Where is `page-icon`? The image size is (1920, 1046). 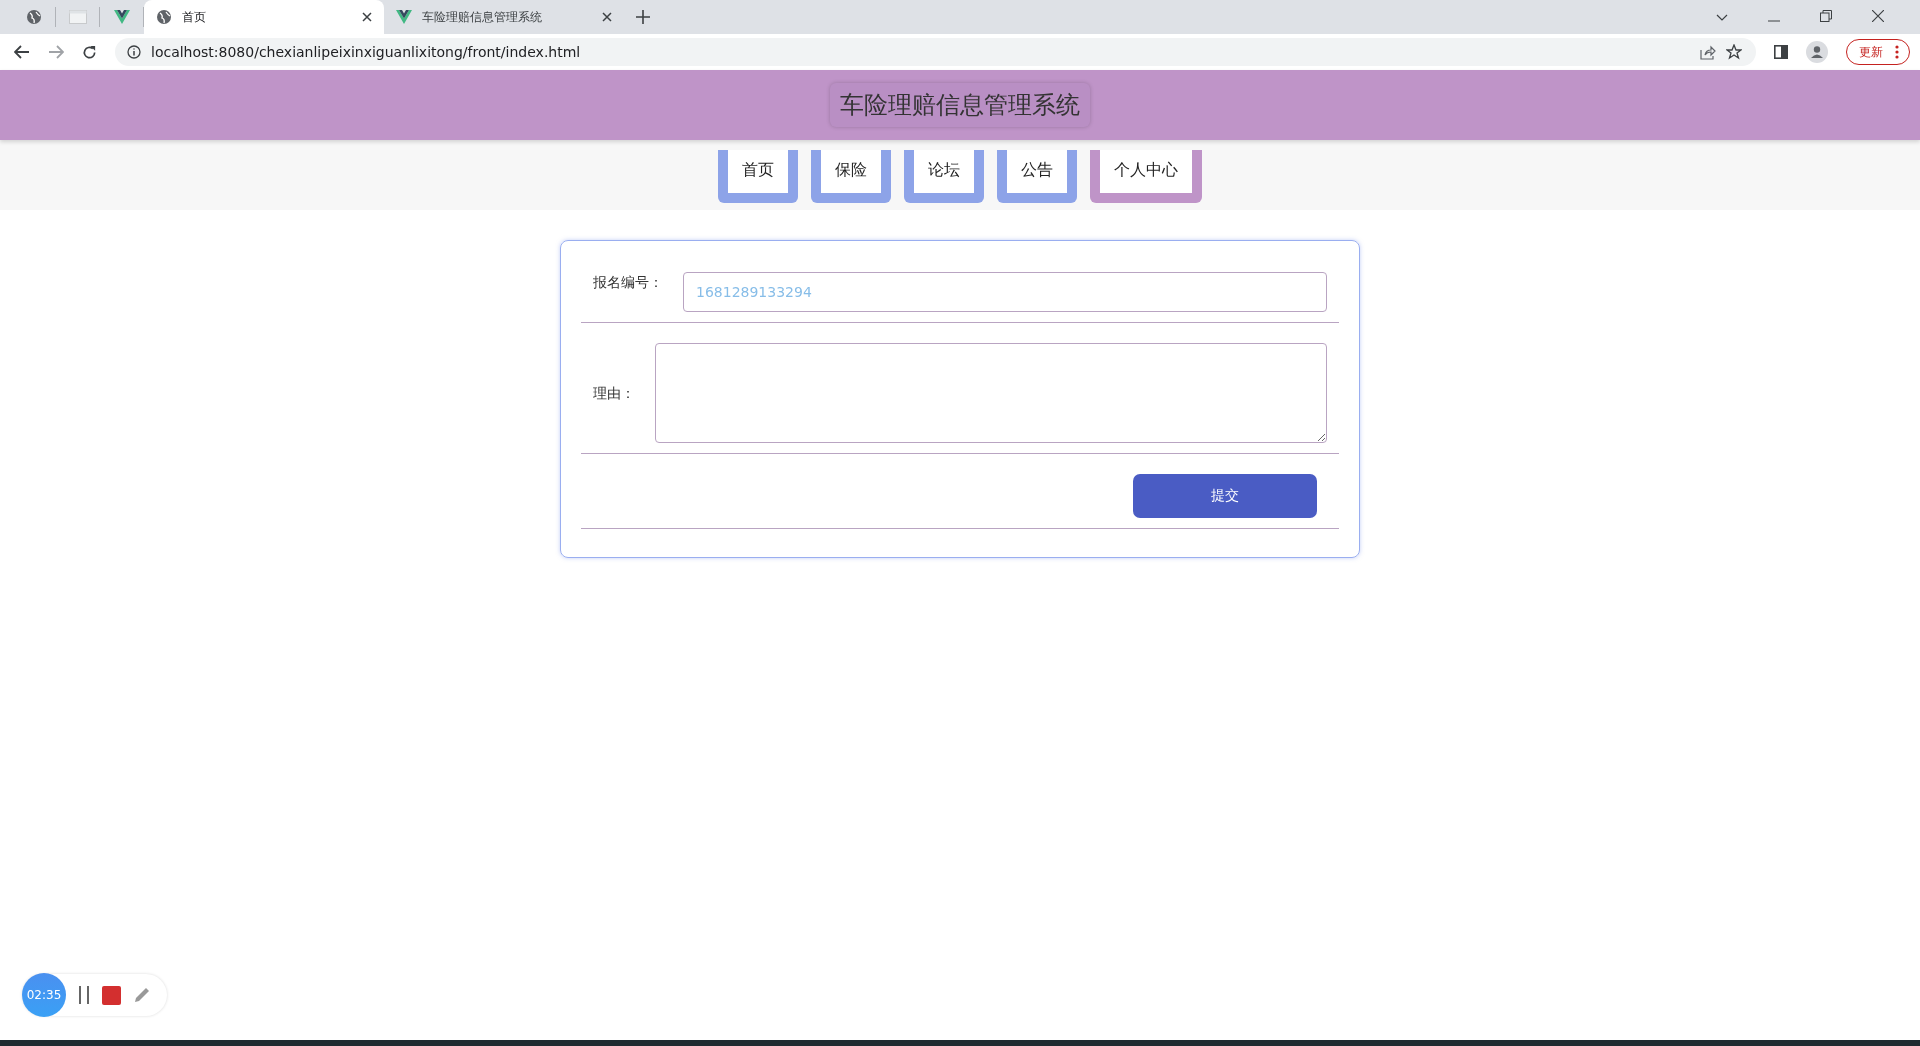 page-icon is located at coordinates (77, 17).